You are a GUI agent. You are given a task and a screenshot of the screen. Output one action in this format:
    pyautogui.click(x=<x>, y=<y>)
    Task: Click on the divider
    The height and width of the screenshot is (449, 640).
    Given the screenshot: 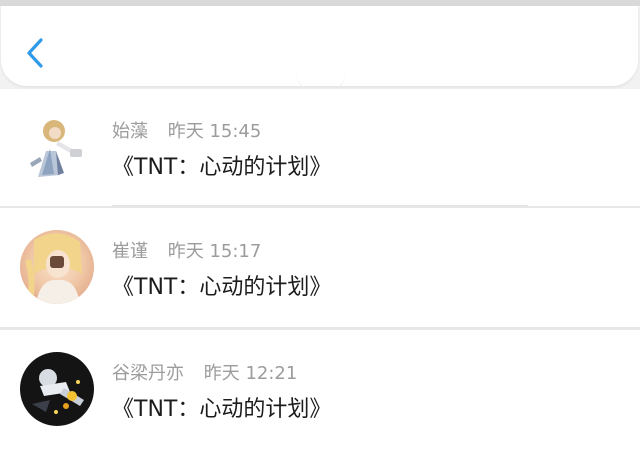 What is the action you would take?
    pyautogui.click(x=320, y=205)
    